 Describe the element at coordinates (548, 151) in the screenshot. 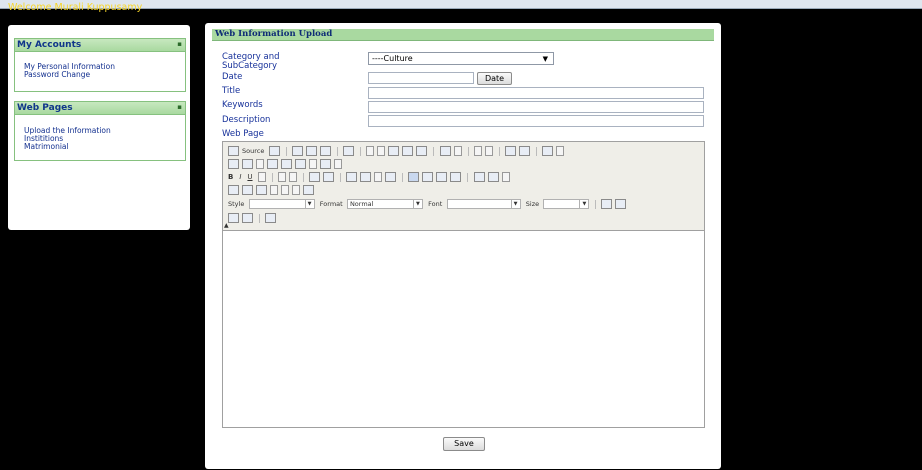

I see `select-all-icon` at that location.